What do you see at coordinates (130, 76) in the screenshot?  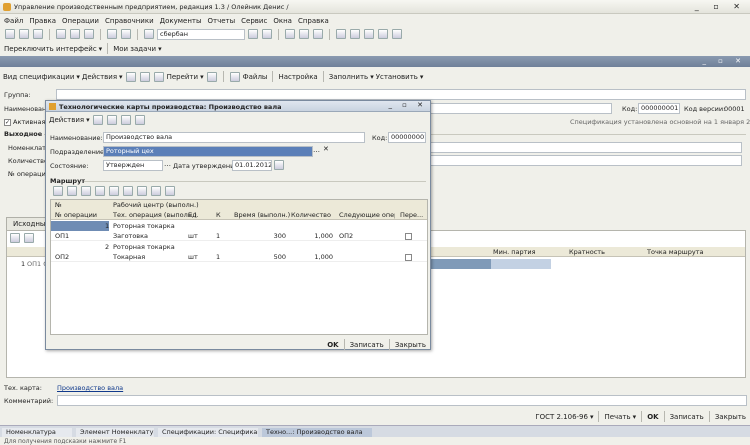 I see `add-icon` at bounding box center [130, 76].